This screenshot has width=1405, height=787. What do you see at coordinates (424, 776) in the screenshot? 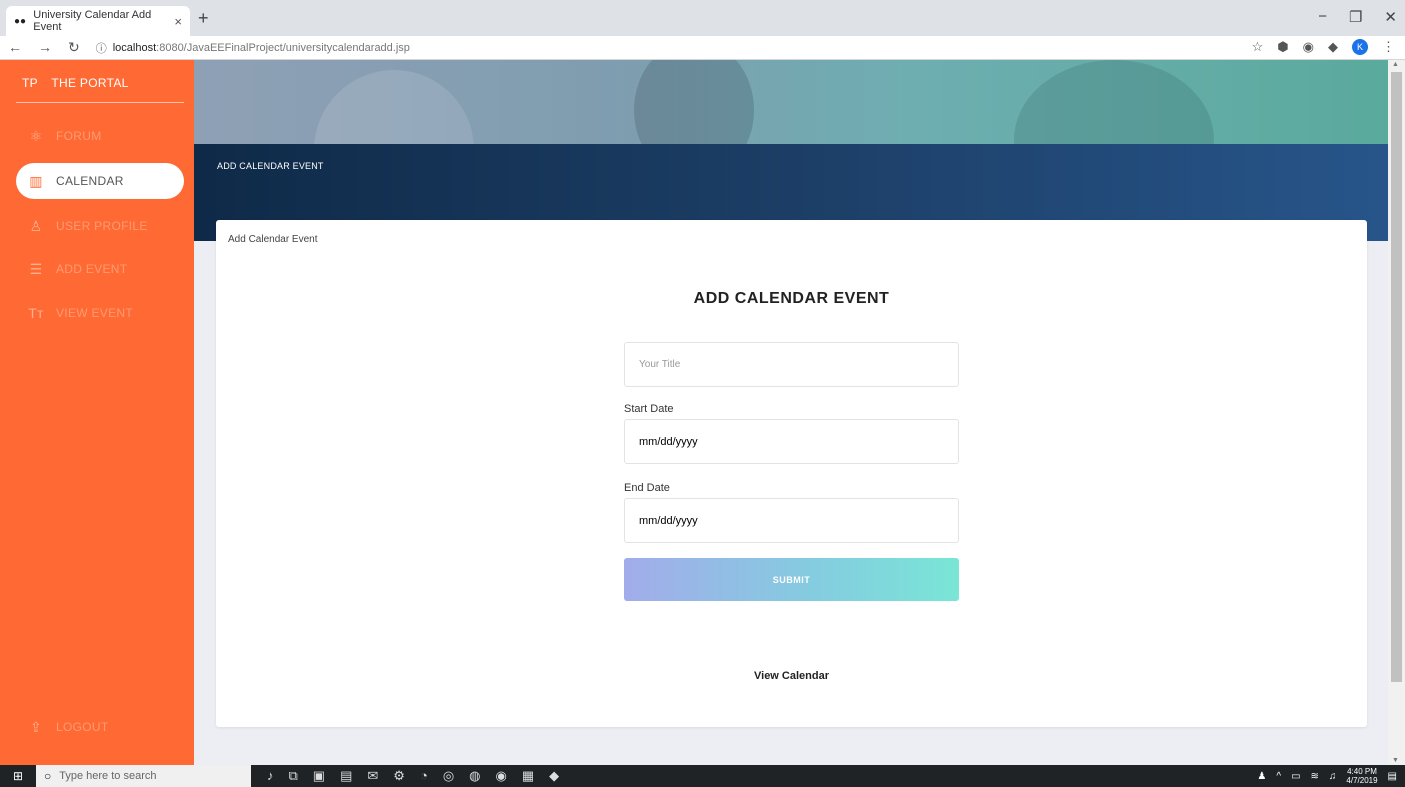
I see `app-icon: ◔` at bounding box center [424, 776].